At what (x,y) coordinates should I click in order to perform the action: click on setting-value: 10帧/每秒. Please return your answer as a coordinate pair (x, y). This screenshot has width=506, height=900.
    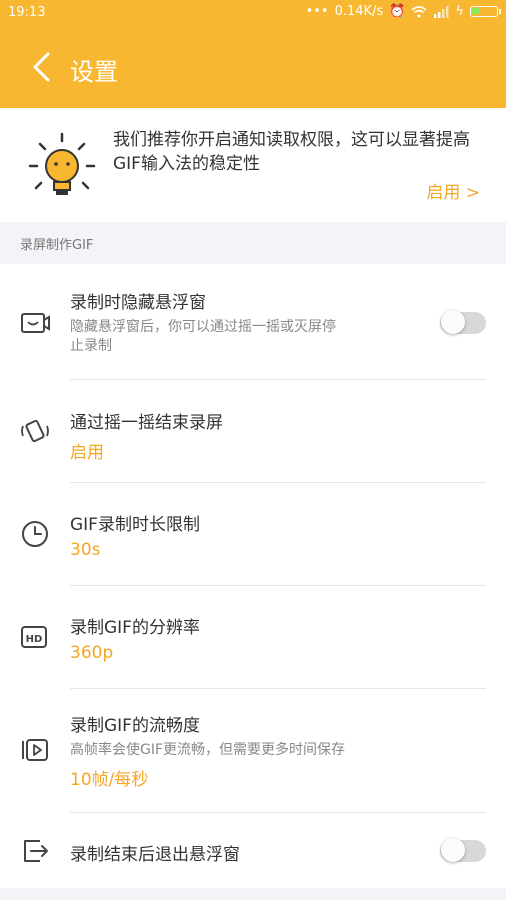
    Looking at the image, I should click on (109, 780).